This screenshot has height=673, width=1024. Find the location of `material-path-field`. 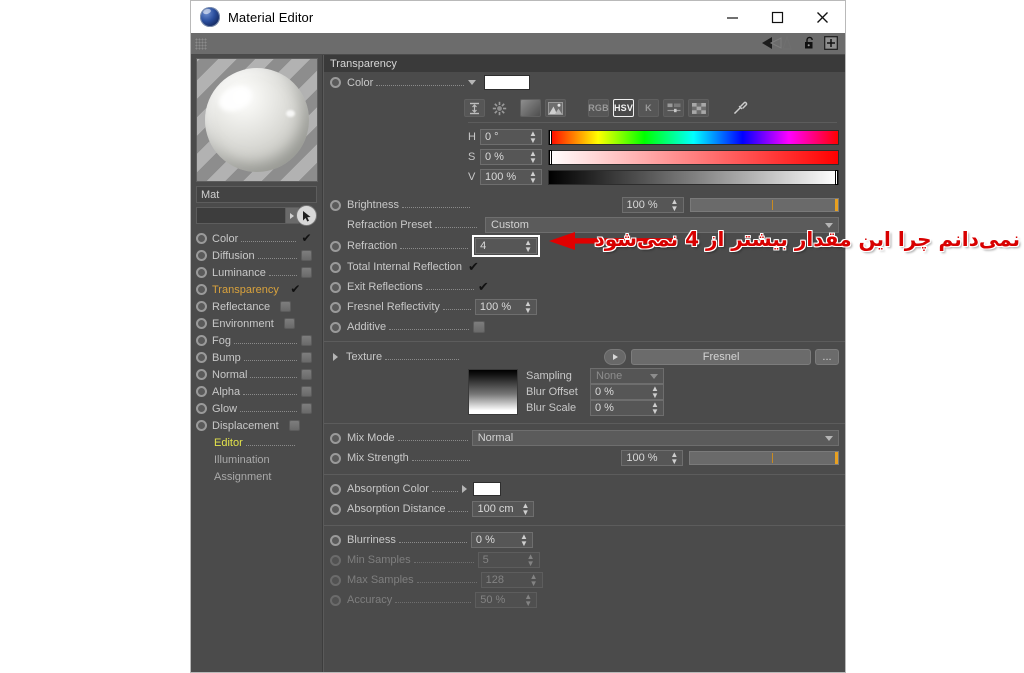

material-path-field is located at coordinates (241, 215).